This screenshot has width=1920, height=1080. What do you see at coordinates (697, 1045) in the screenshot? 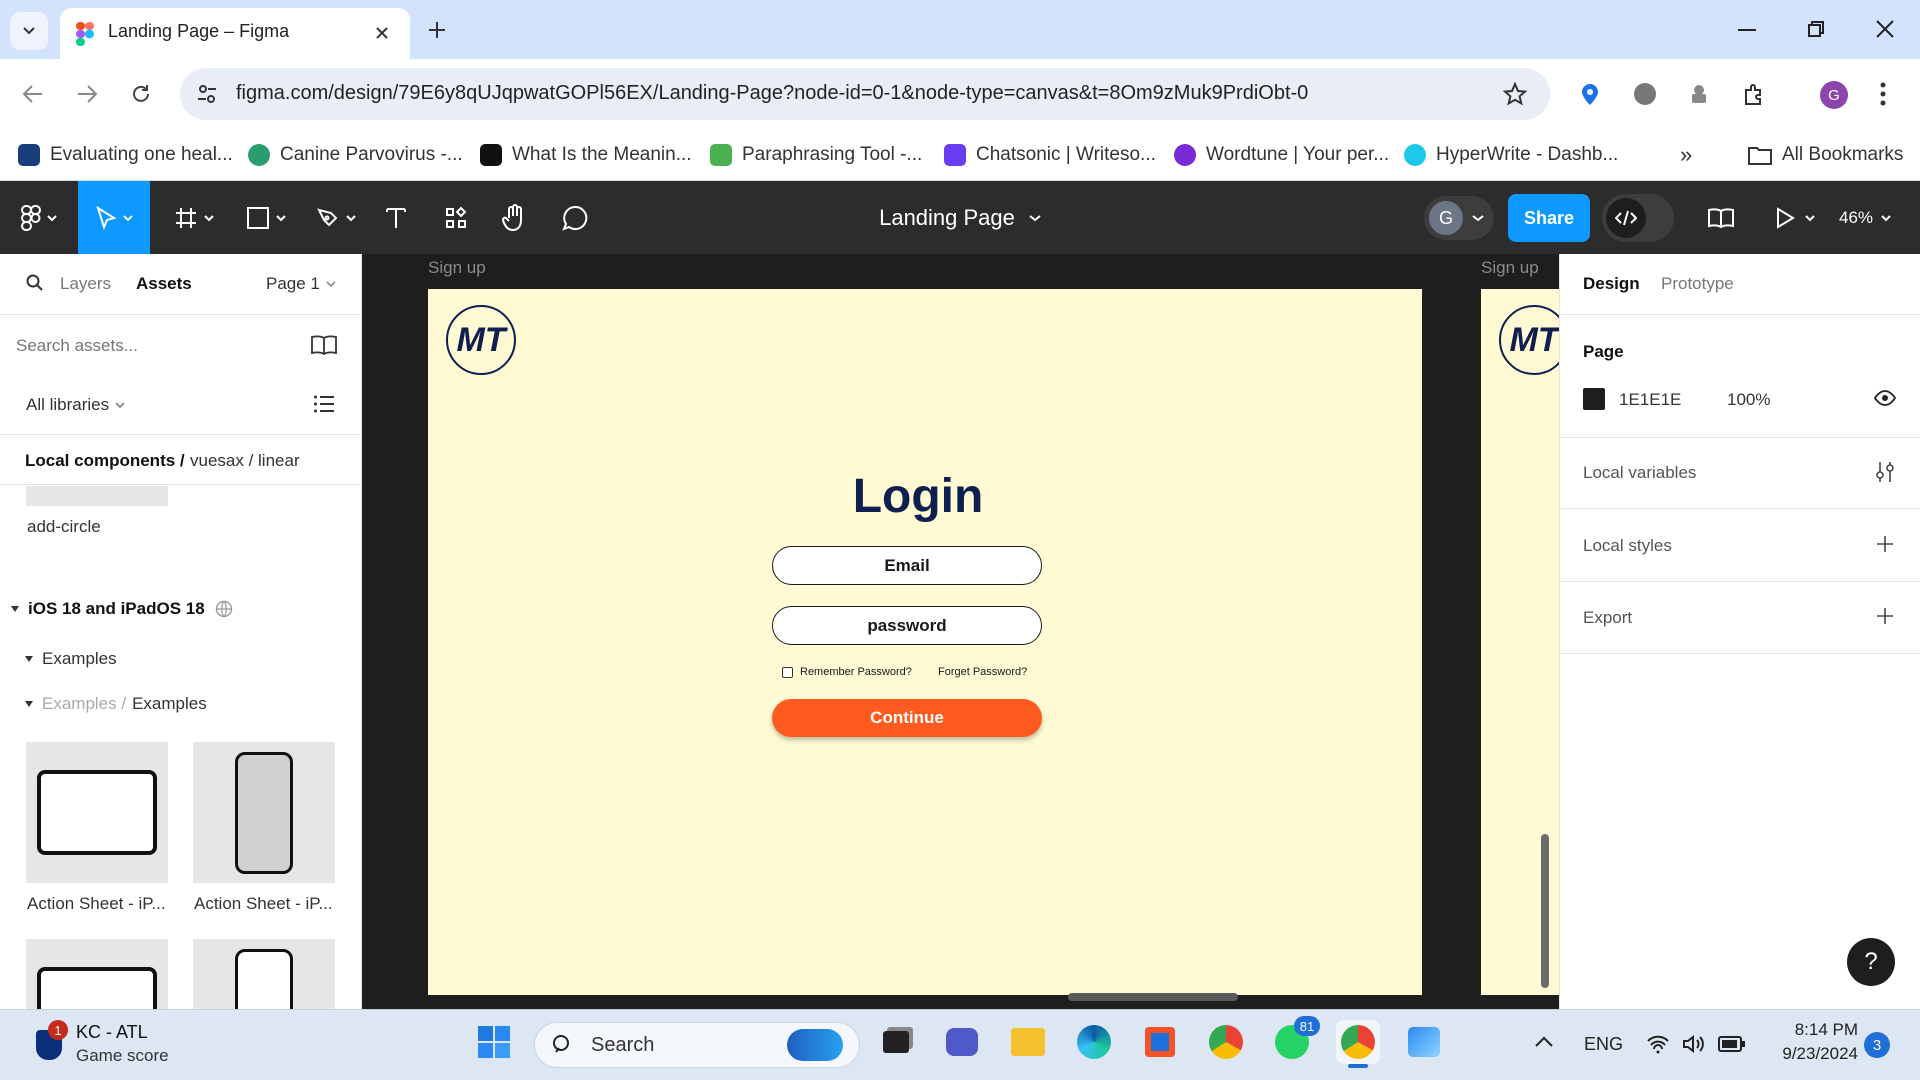
I see `taskbar-search: Search` at bounding box center [697, 1045].